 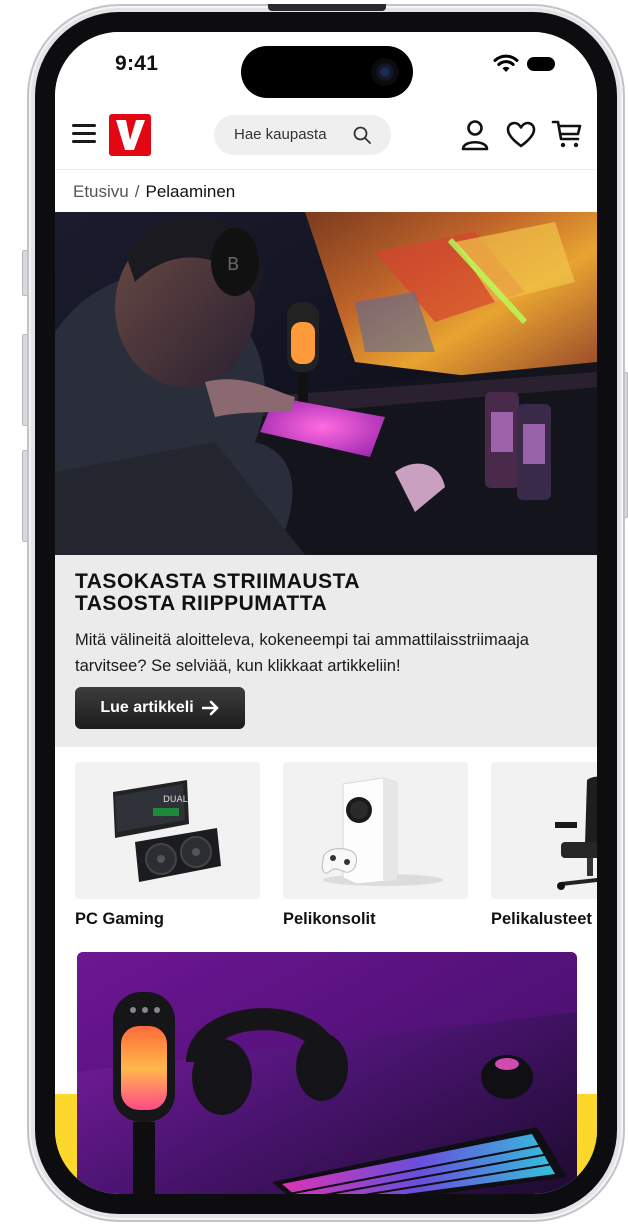 I want to click on category-card-pelikalusteet: Pelikalusteet, so click(x=544, y=845).